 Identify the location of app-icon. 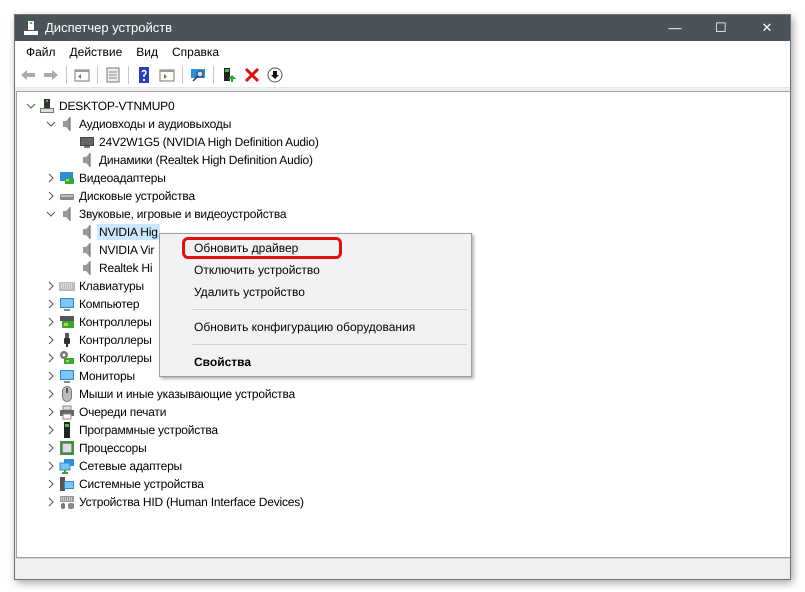
(31, 28).